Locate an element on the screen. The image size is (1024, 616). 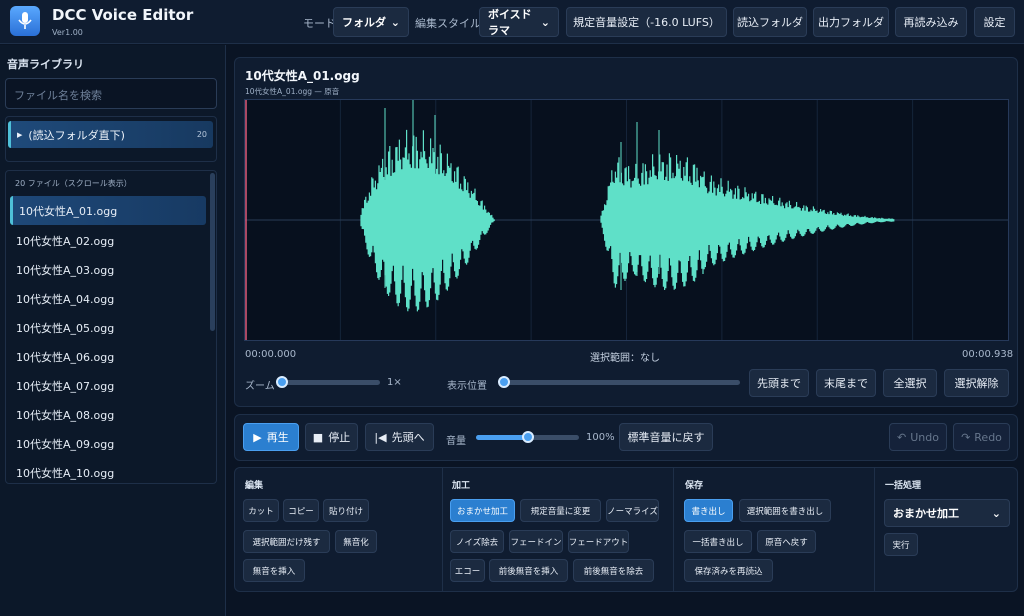
select-all-button: 全選択 is located at coordinates (910, 383).